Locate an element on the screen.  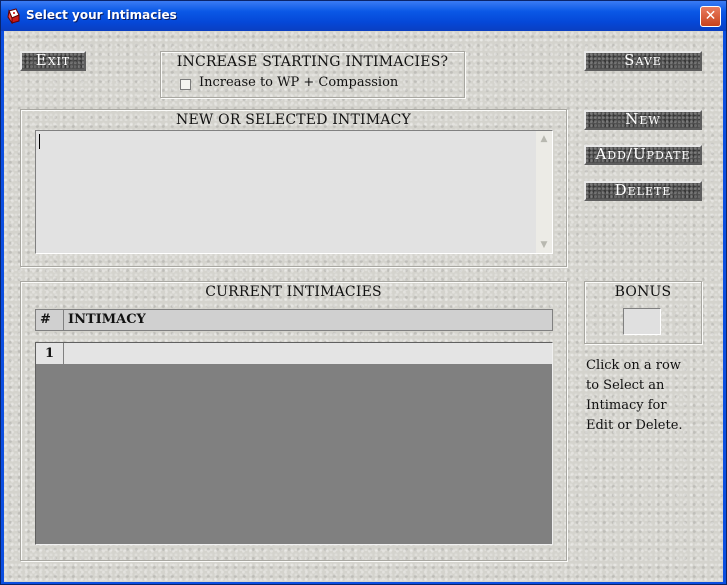
exit-button: Exit is located at coordinates (53, 61).